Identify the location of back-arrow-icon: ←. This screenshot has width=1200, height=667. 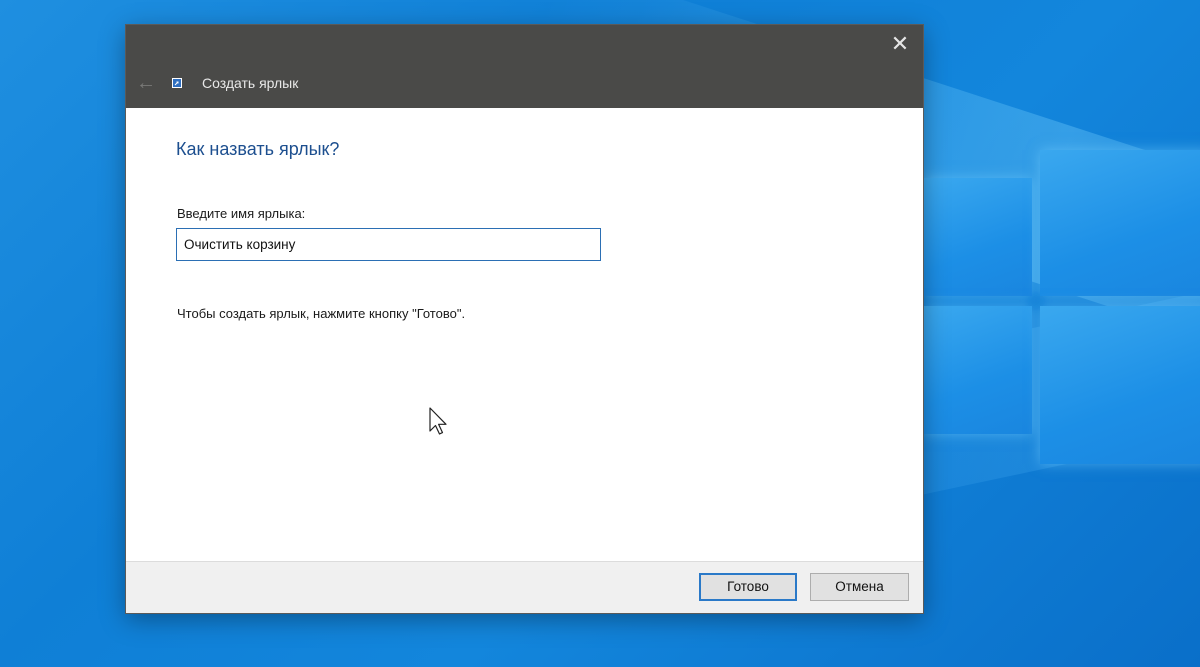
(146, 83).